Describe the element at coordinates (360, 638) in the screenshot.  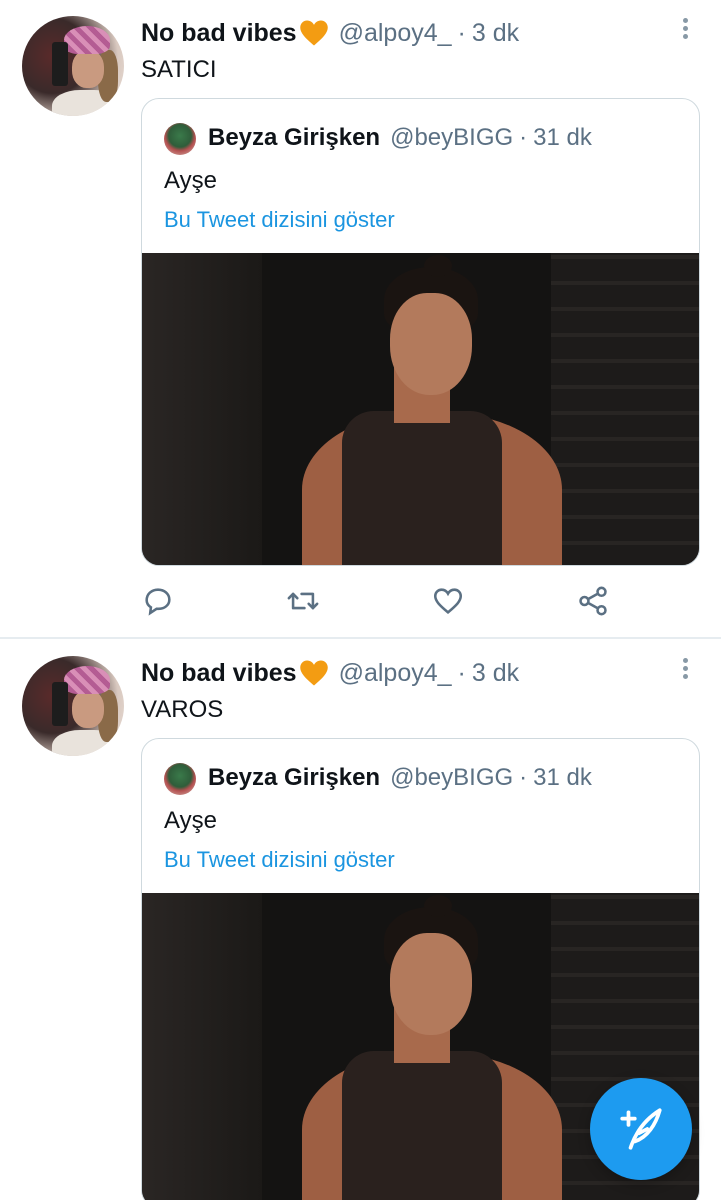
I see `tweet-divider` at that location.